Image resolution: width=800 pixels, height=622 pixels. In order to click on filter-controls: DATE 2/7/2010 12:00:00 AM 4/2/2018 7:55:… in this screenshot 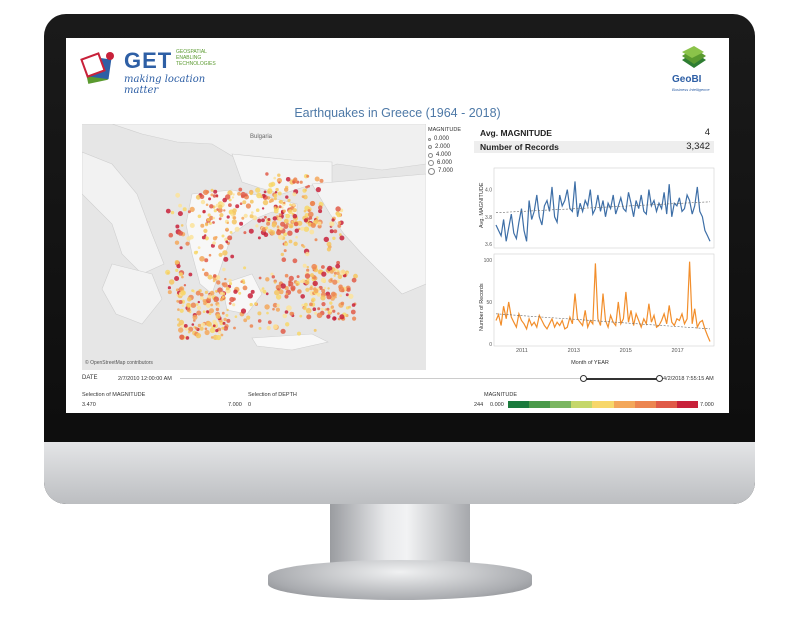, I will do `click(397, 392)`.